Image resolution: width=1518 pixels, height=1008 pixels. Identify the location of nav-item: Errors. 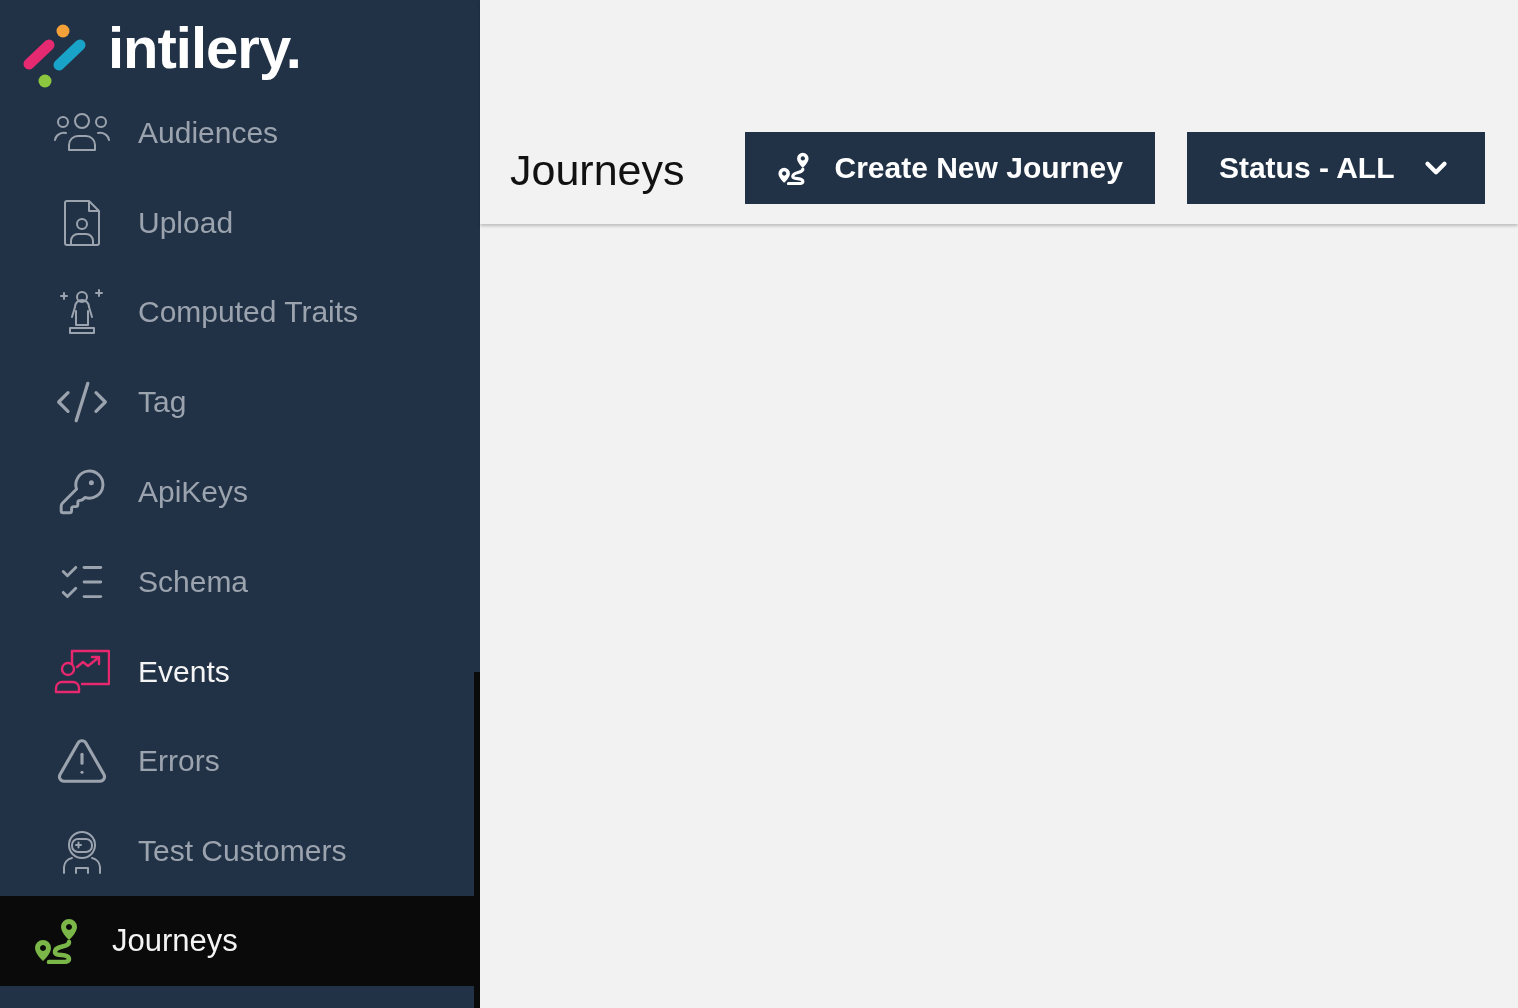
(237, 761).